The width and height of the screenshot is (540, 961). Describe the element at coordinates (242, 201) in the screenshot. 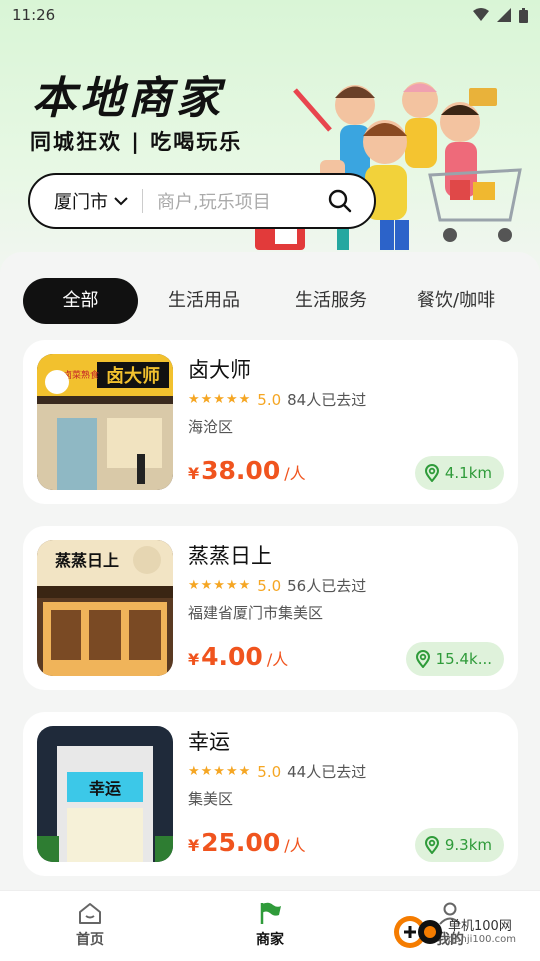

I see `search-input: 商户,玩乐项目` at that location.